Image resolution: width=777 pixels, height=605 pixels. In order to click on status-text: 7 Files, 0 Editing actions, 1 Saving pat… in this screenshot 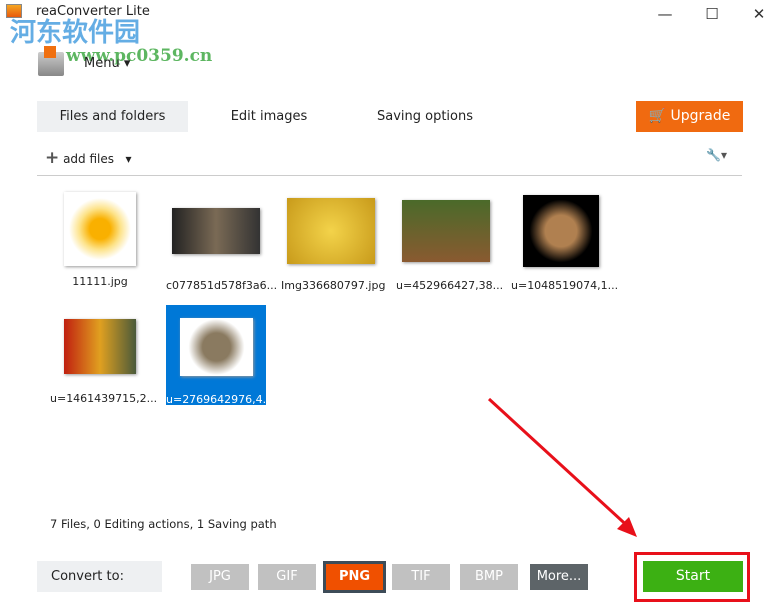, I will do `click(163, 524)`.